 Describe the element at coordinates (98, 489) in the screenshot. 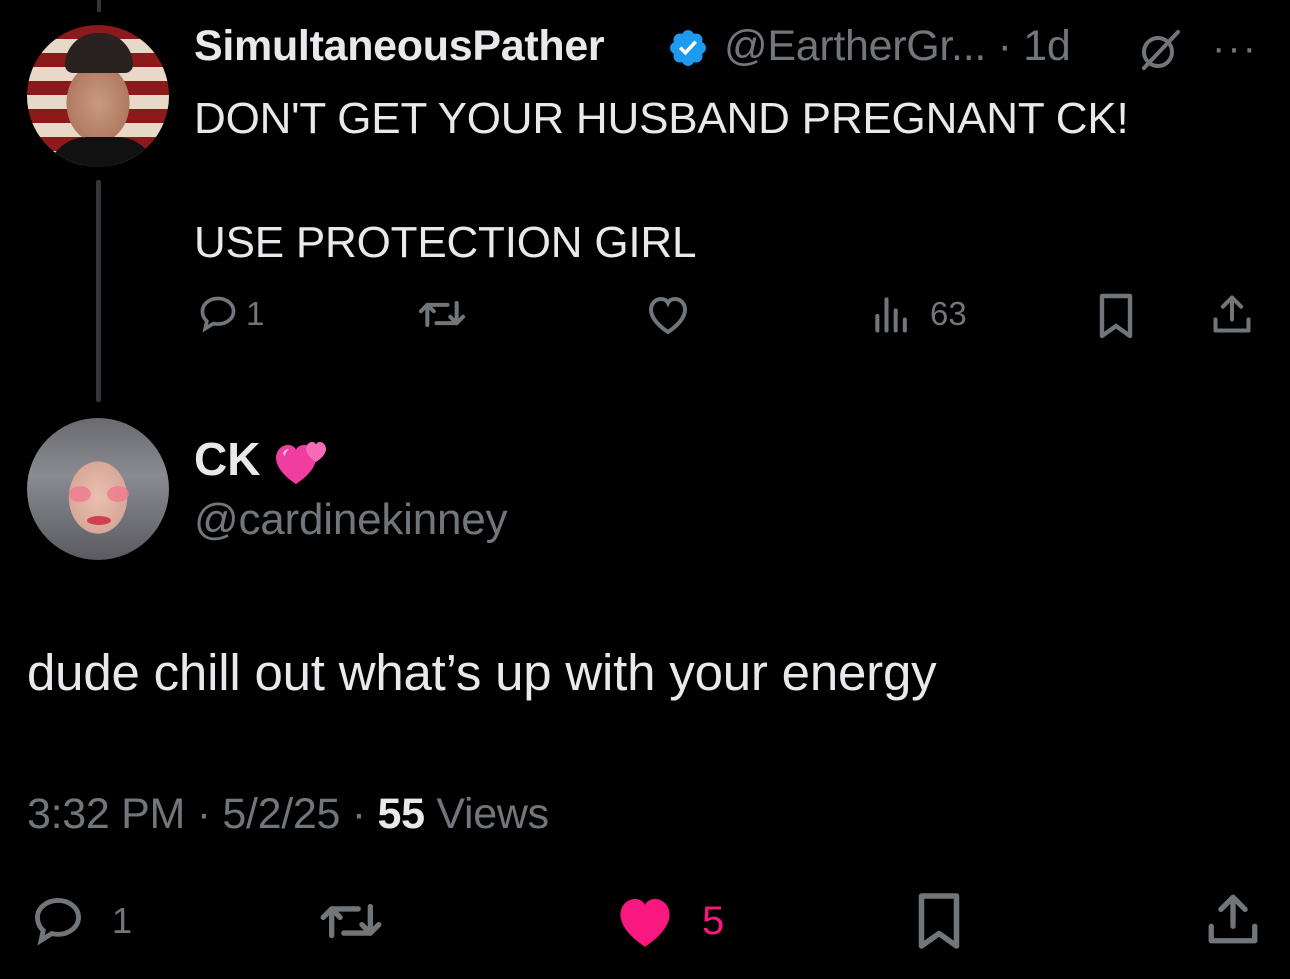

I see `avatar-ck` at that location.